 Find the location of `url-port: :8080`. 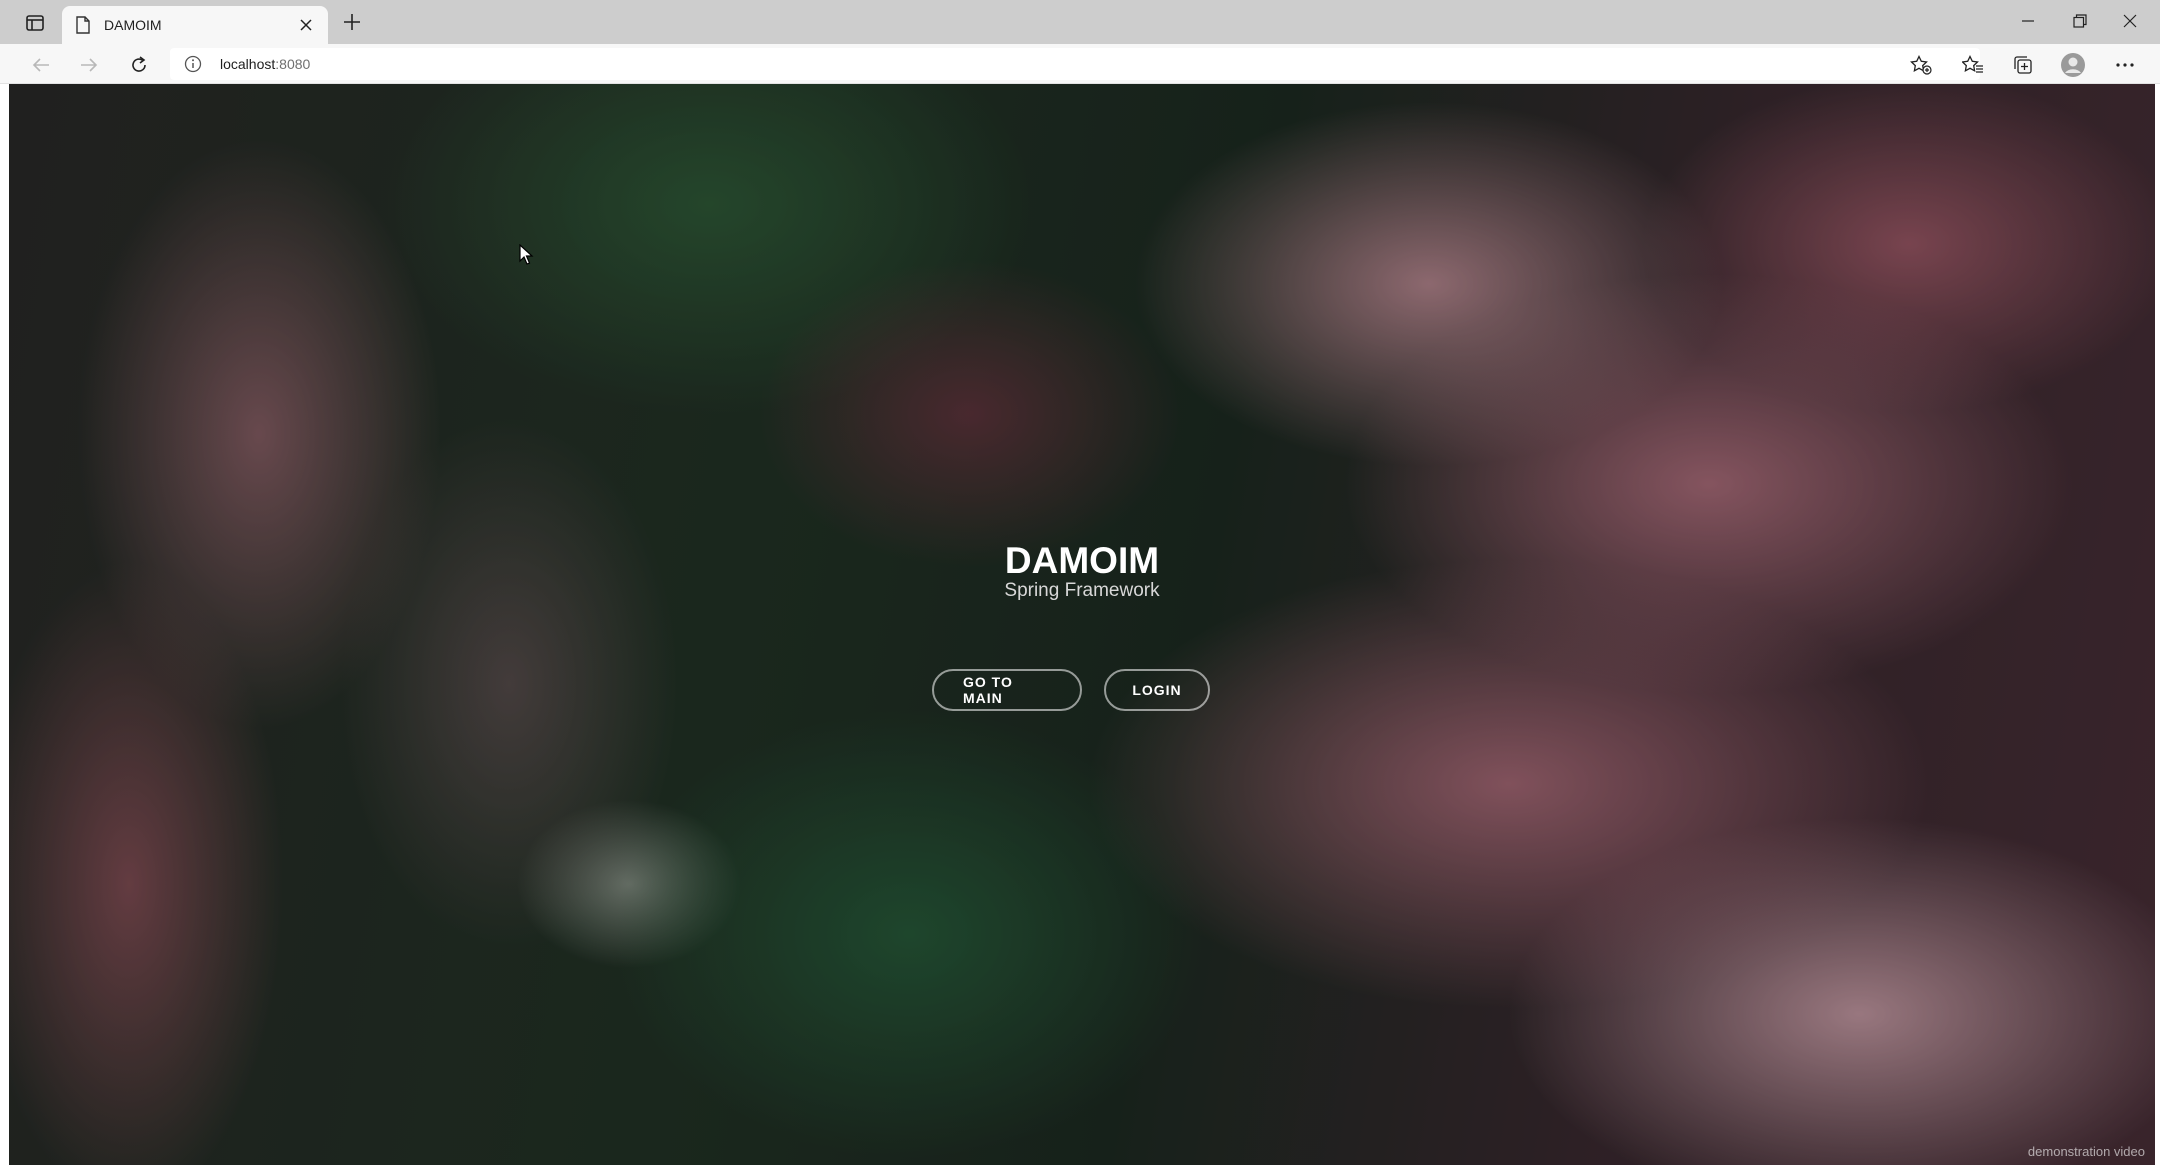

url-port: :8080 is located at coordinates (293, 64).